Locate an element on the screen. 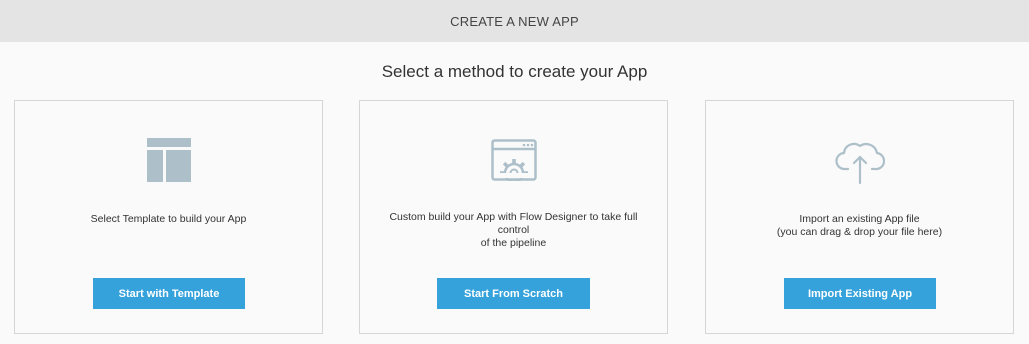  template-layout-icon is located at coordinates (168, 160).